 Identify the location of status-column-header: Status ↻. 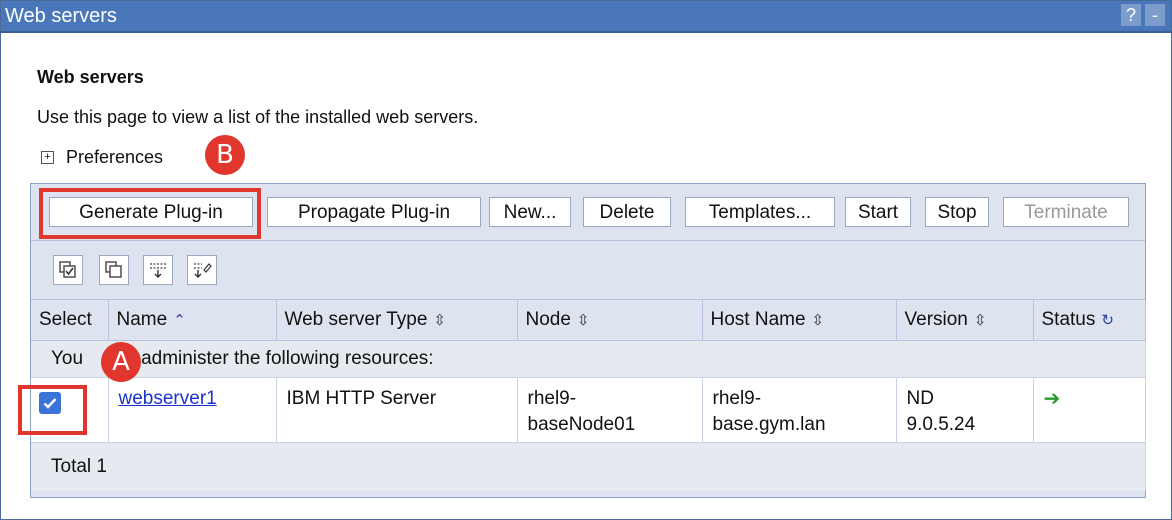
(1089, 320).